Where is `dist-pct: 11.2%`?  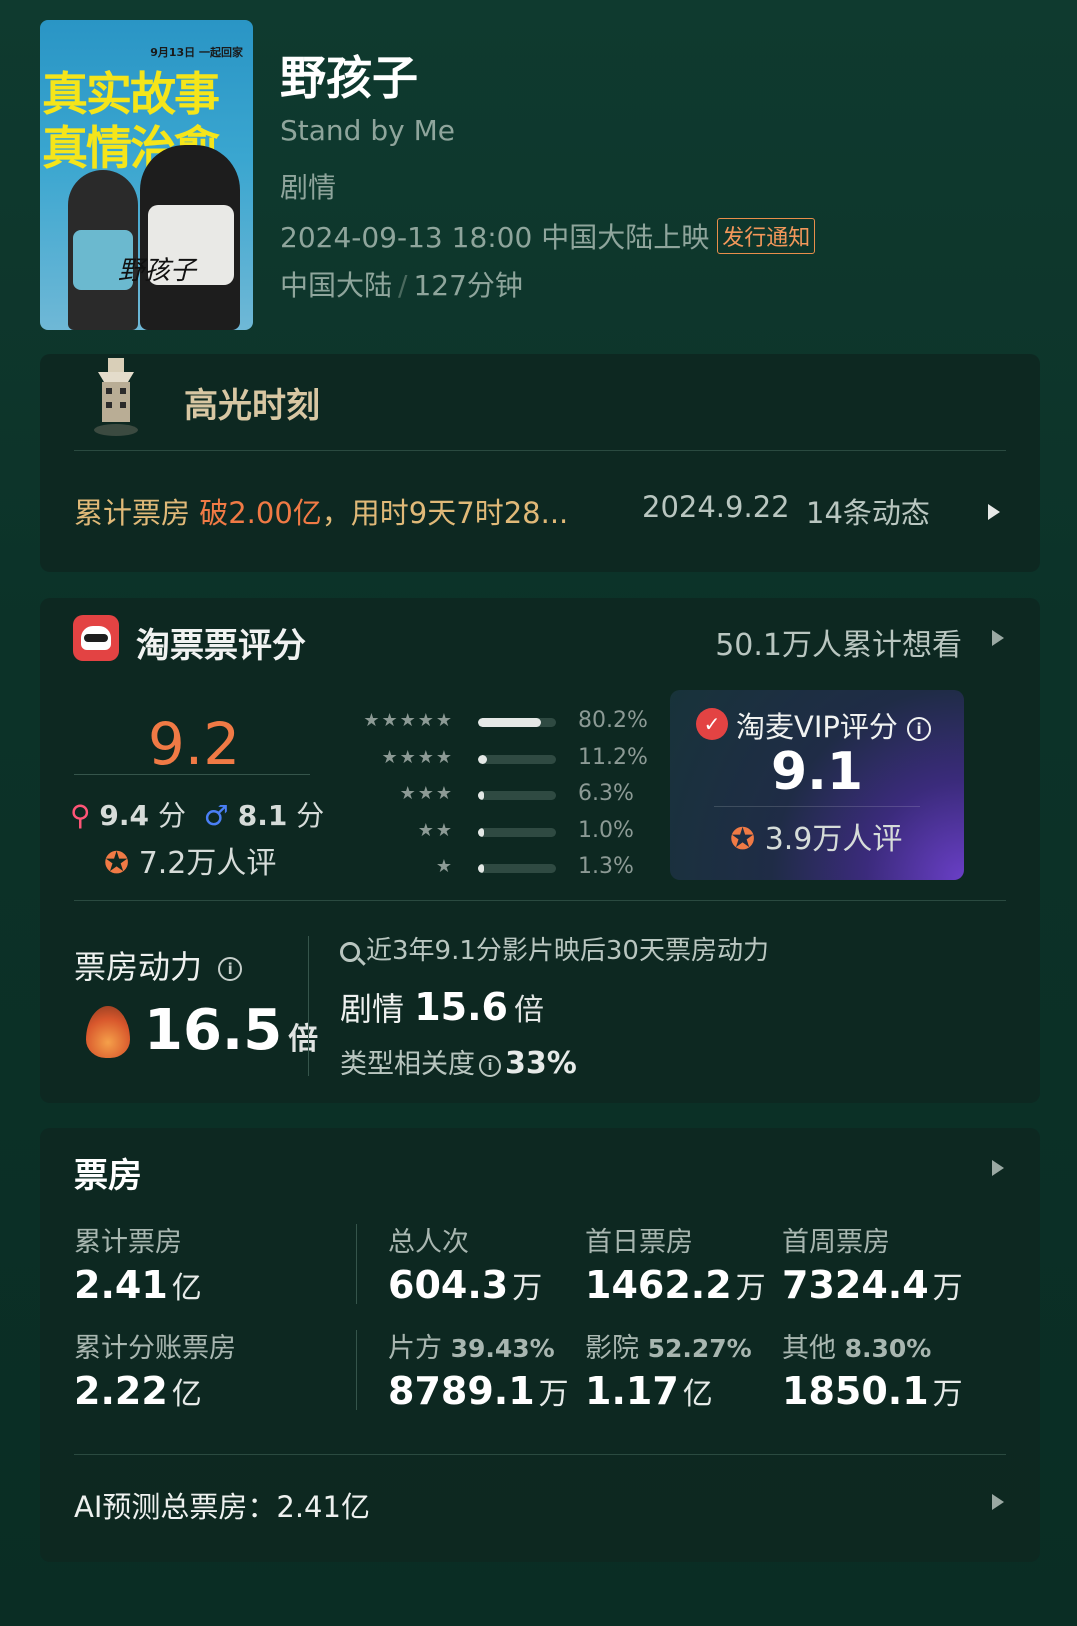 dist-pct: 11.2% is located at coordinates (613, 757).